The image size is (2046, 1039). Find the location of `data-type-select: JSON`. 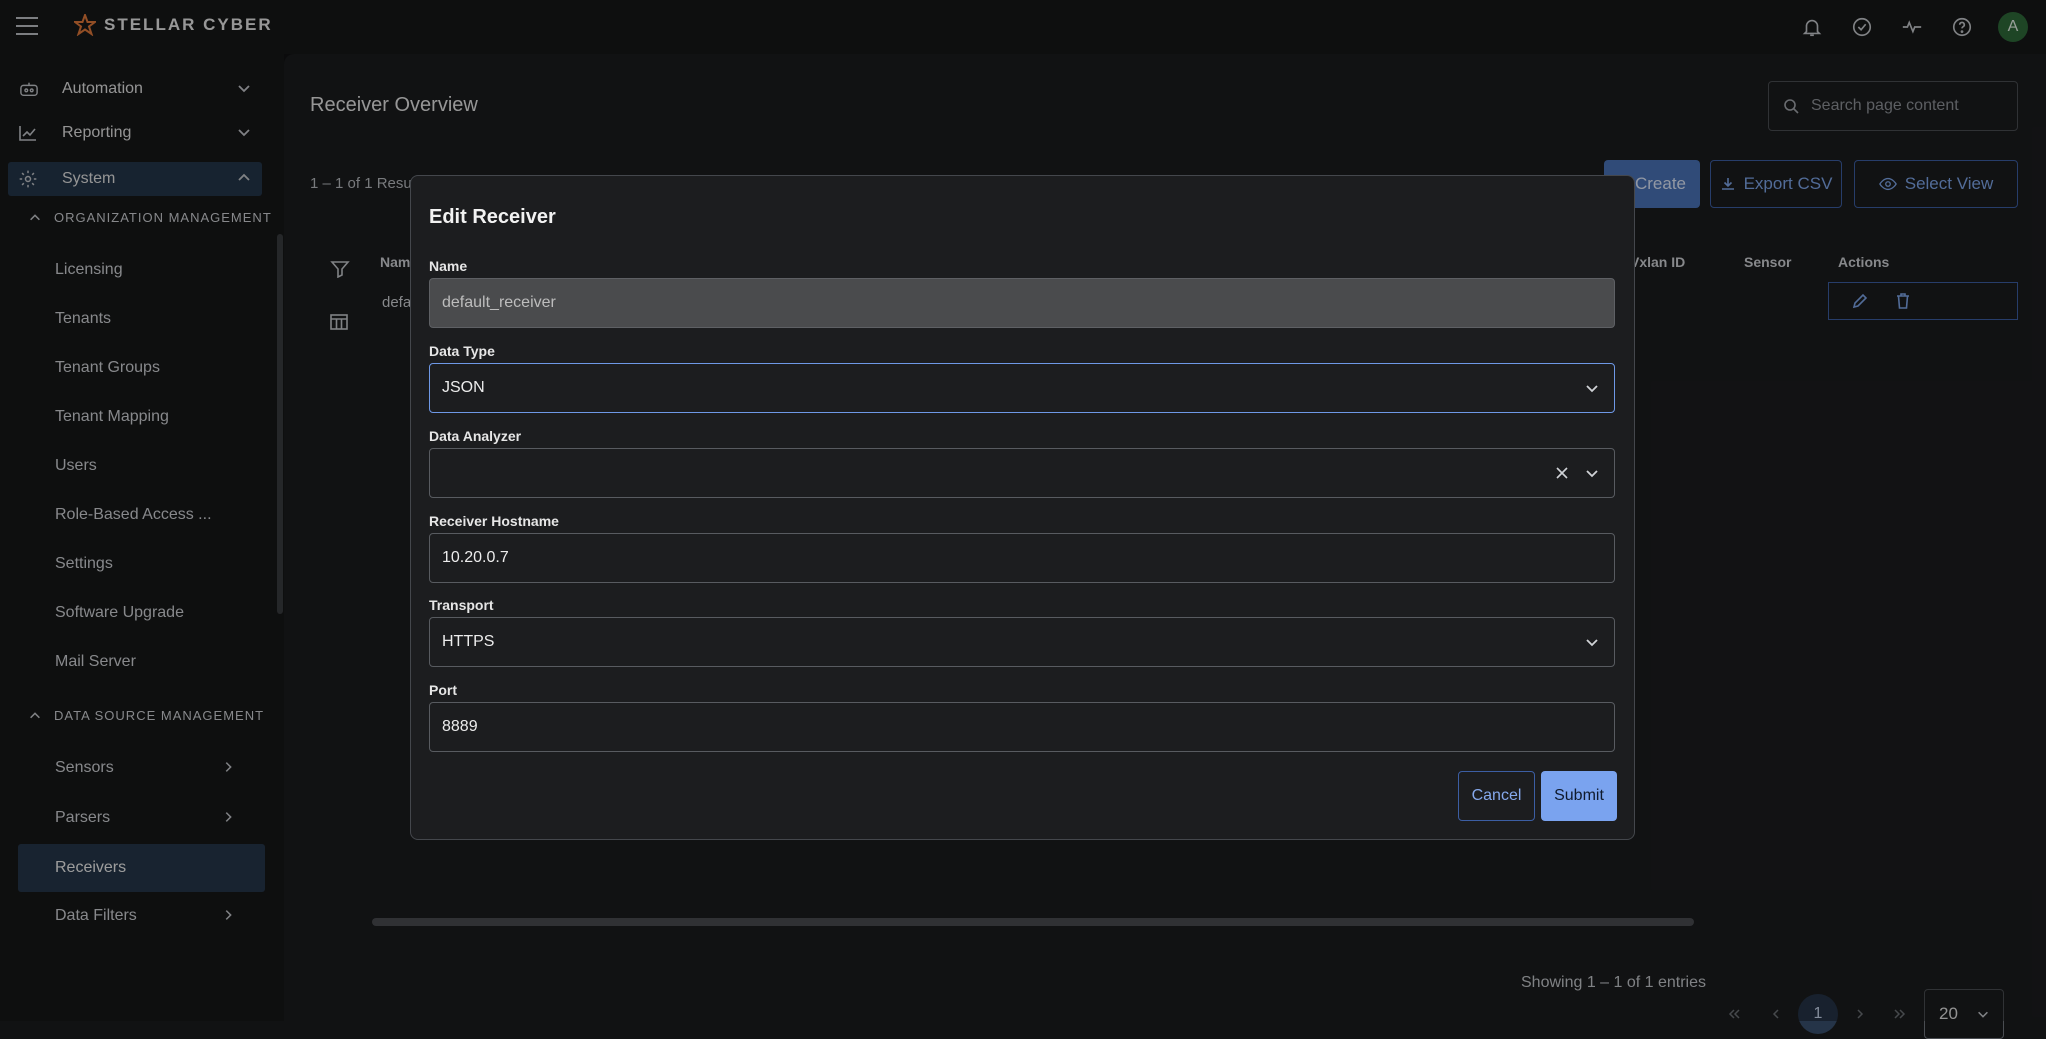

data-type-select: JSON is located at coordinates (1022, 388).